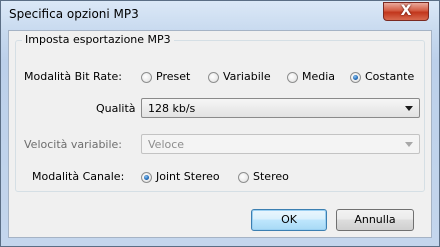 The image size is (440, 247). Describe the element at coordinates (146, 77) in the screenshot. I see `radio-preset` at that location.